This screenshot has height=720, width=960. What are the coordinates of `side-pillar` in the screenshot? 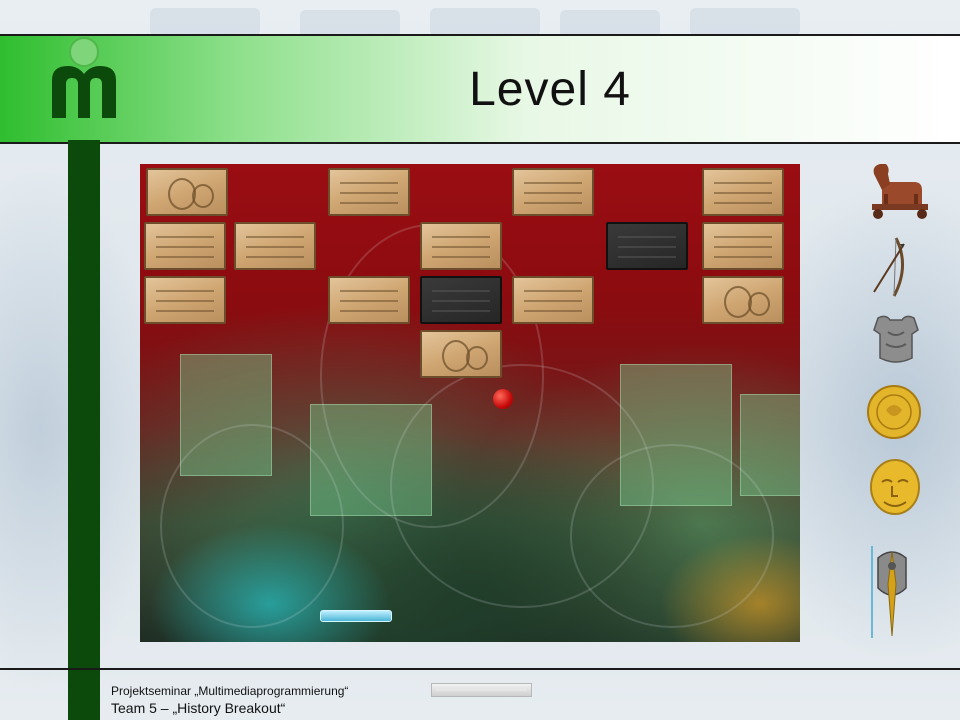 It's located at (84, 430).